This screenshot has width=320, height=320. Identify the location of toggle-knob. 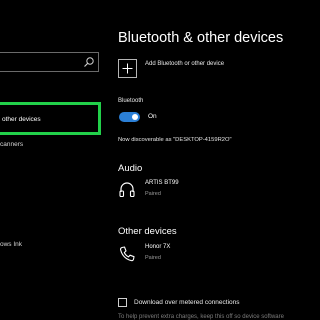
(135, 117).